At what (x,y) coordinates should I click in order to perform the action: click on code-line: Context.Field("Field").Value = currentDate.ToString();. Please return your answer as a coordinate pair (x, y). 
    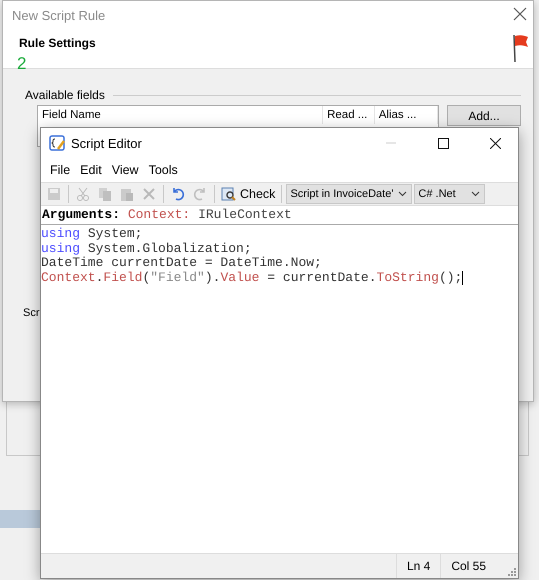
    Looking at the image, I should click on (252, 277).